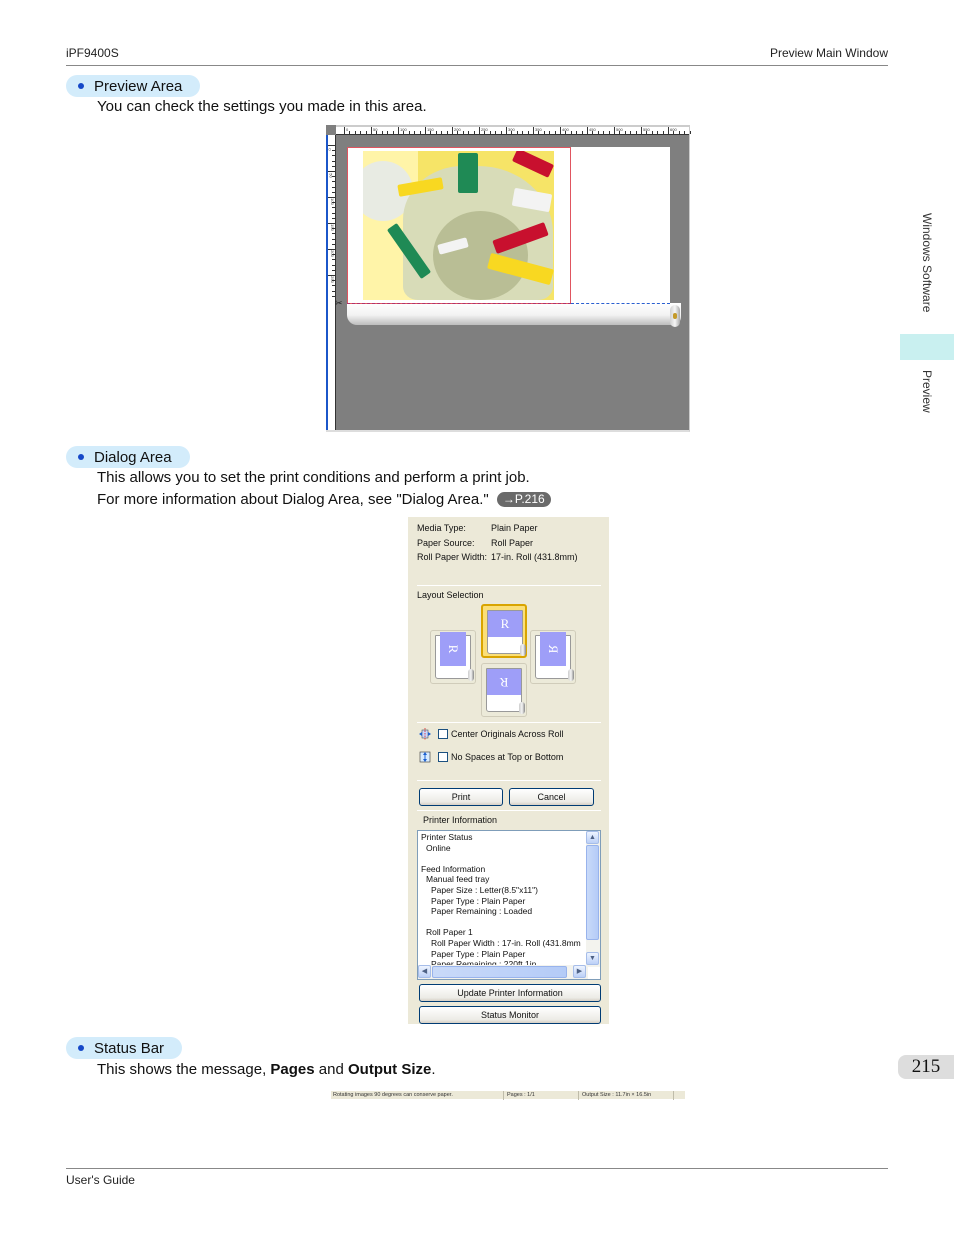 This screenshot has width=954, height=1235. I want to click on section-heading-dialog-area: Dialog Area, so click(128, 457).